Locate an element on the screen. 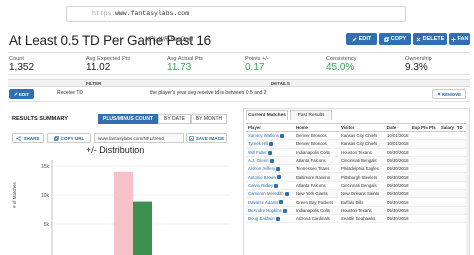 Image resolution: width=474 pixels, height=255 pixels. player-cell: Alshon Jeffery is located at coordinates (270, 169).